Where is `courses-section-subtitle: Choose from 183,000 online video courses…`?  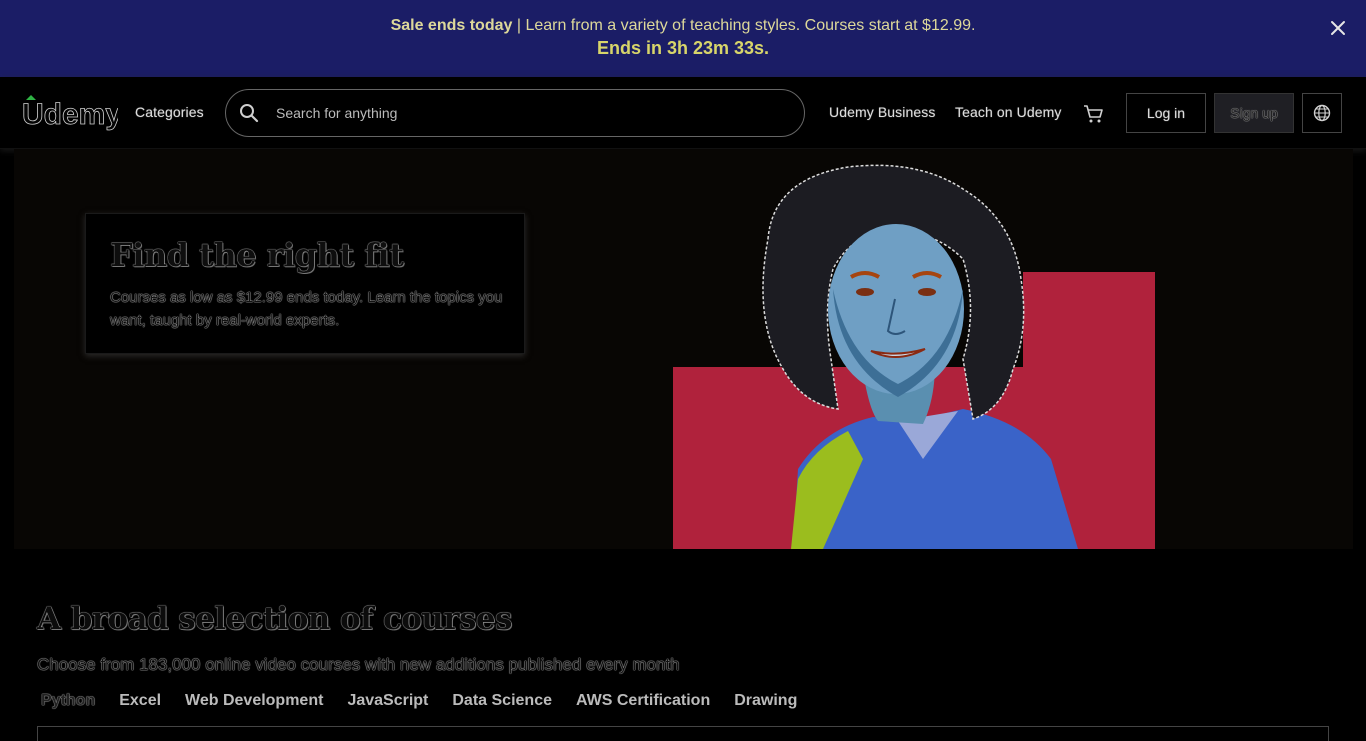
courses-section-subtitle: Choose from 183,000 online video courses… is located at coordinates (358, 664).